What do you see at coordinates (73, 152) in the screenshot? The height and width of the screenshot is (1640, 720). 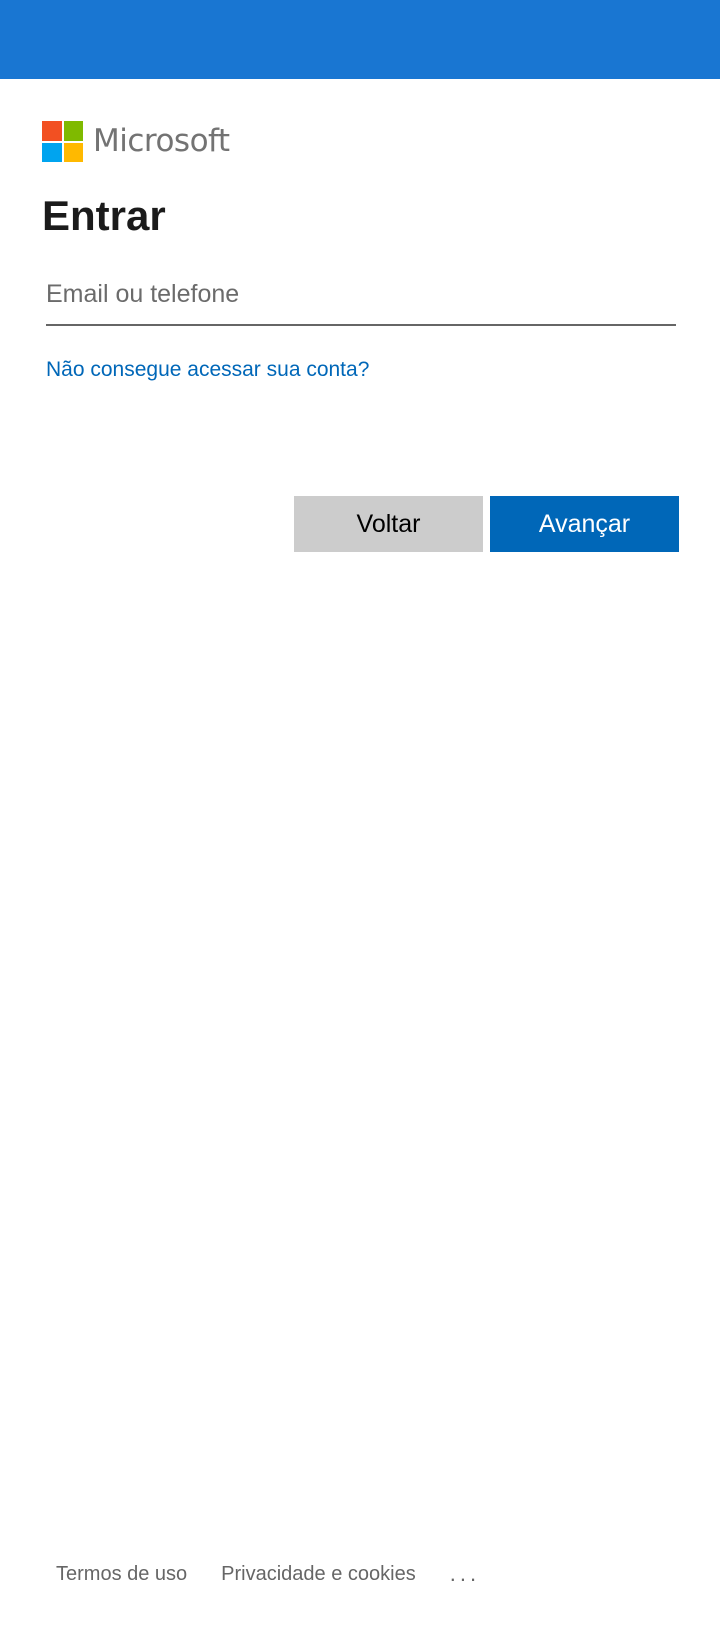 I see `logo-square-yellow` at bounding box center [73, 152].